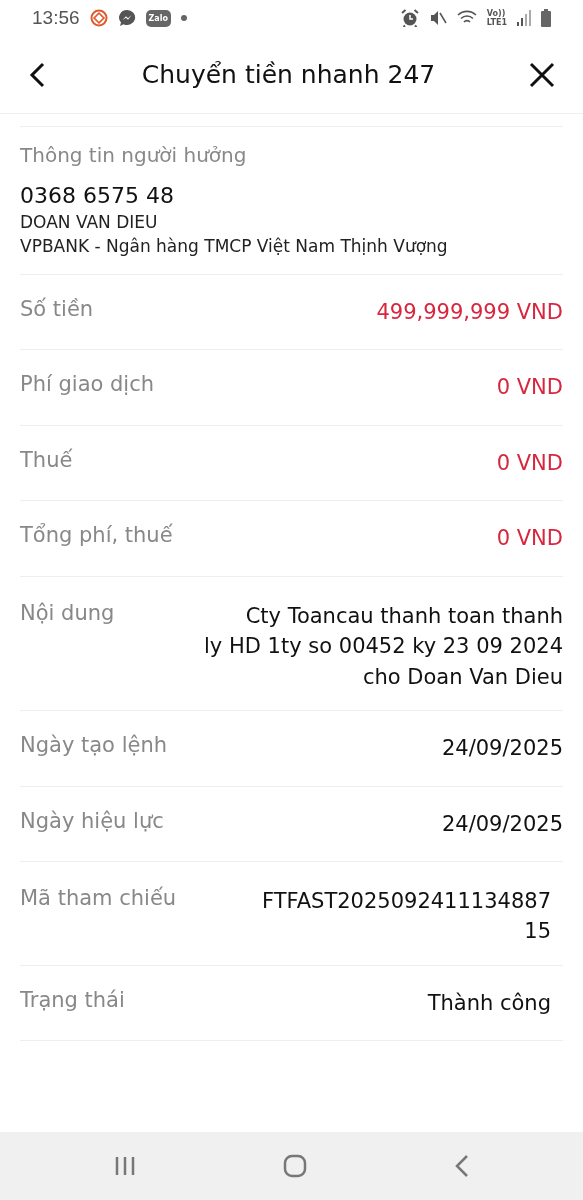 This screenshot has height=1200, width=583. Describe the element at coordinates (92, 820) in the screenshot. I see `field-label: Ngày hiệu lực` at that location.